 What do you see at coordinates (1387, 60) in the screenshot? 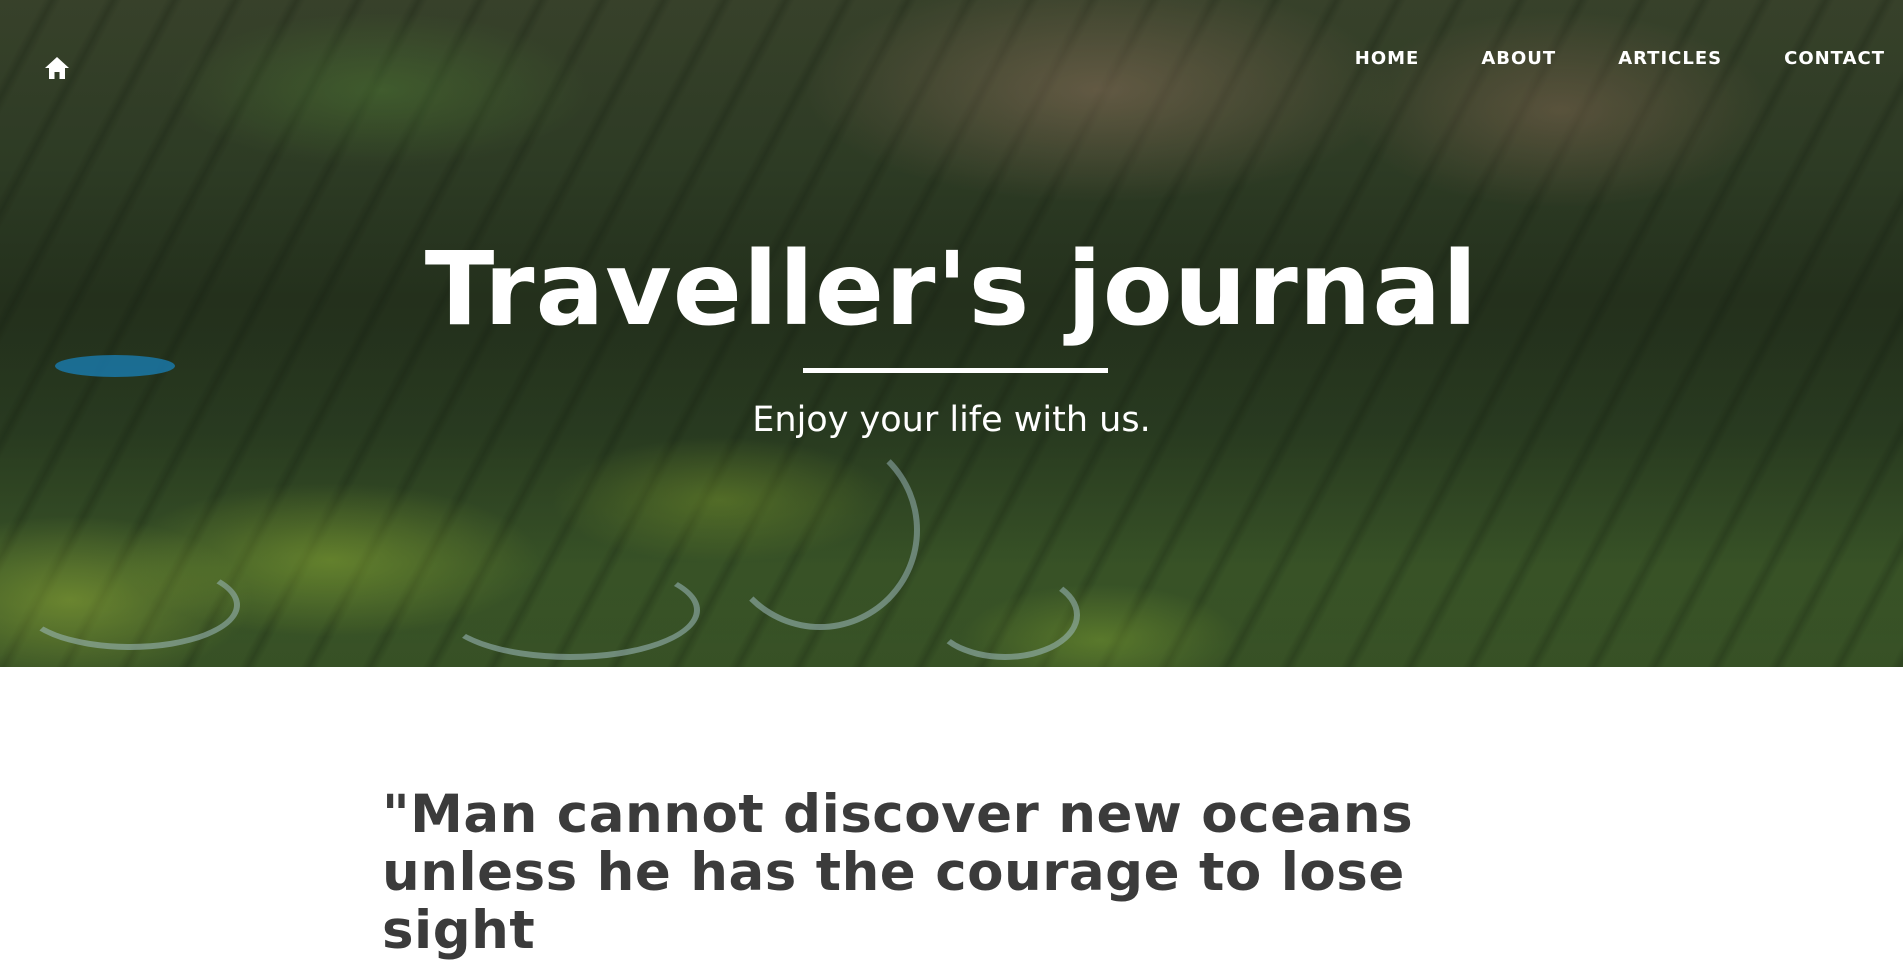
I see `nav-link-home: HOME` at bounding box center [1387, 60].